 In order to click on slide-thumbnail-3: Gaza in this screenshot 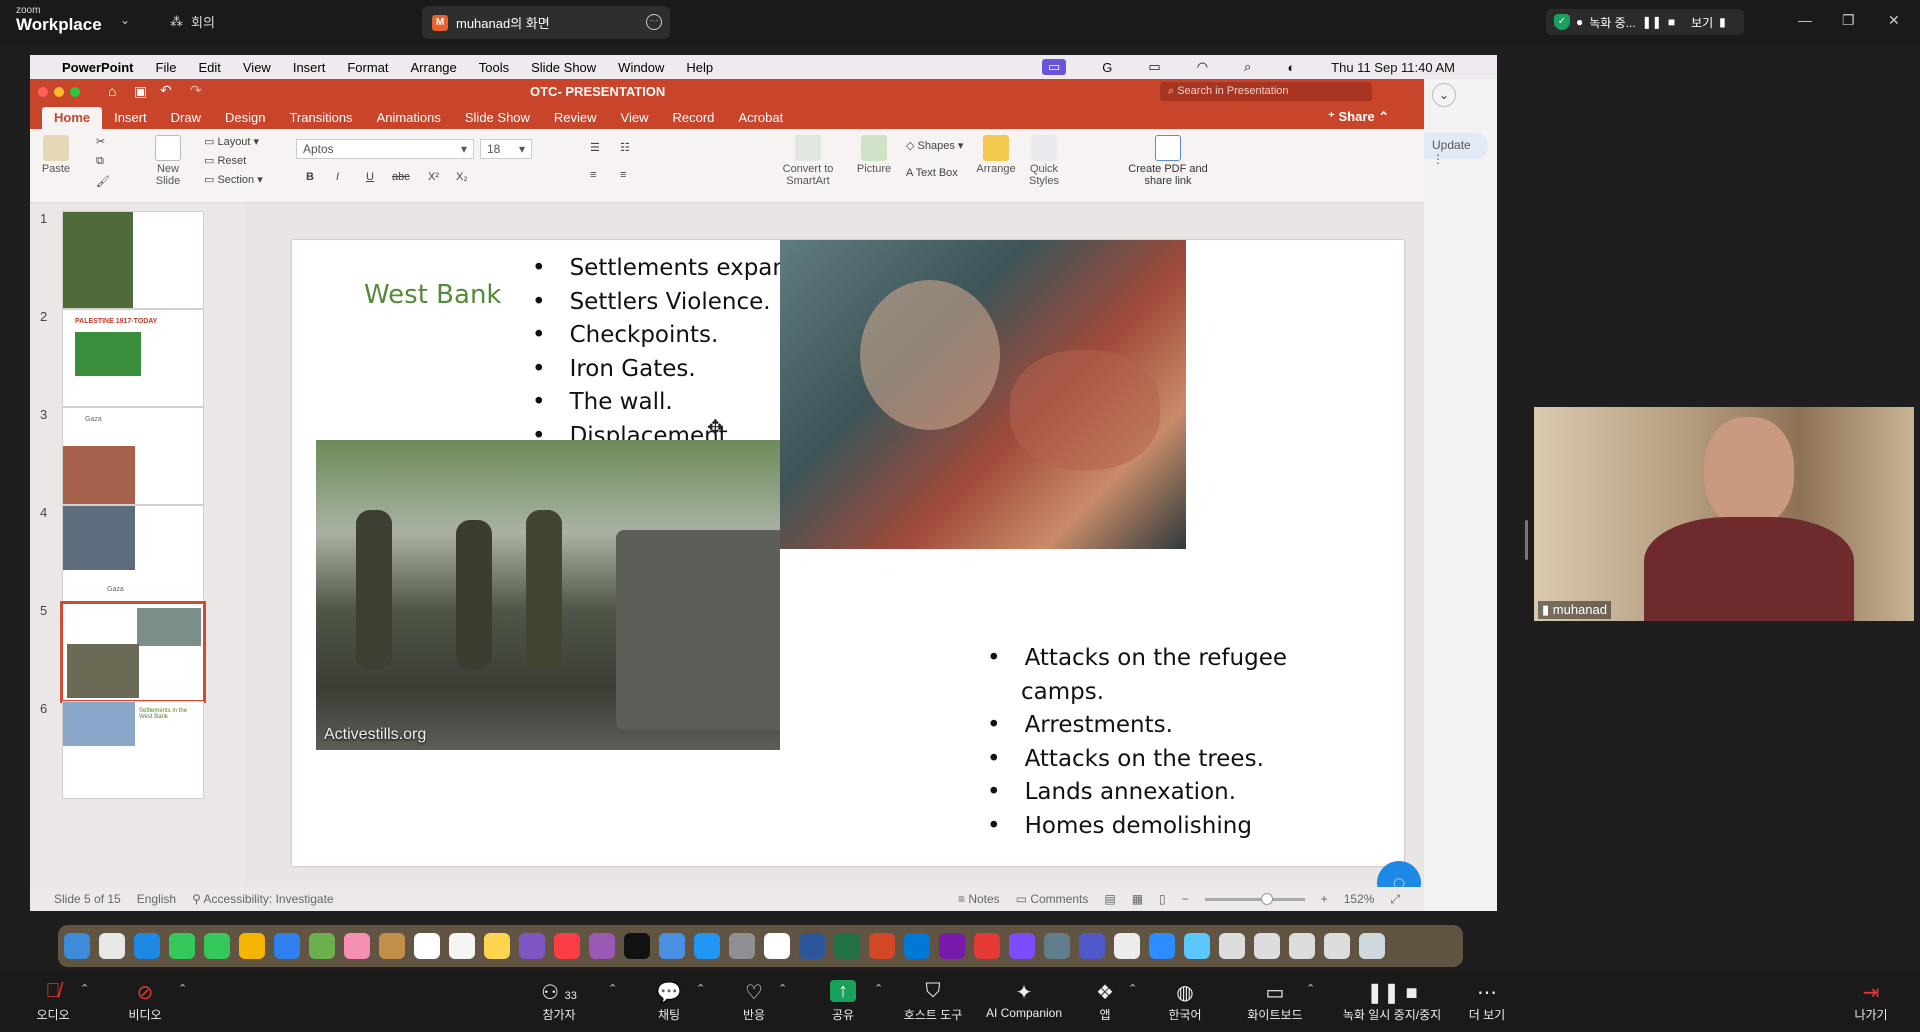, I will do `click(133, 456)`.